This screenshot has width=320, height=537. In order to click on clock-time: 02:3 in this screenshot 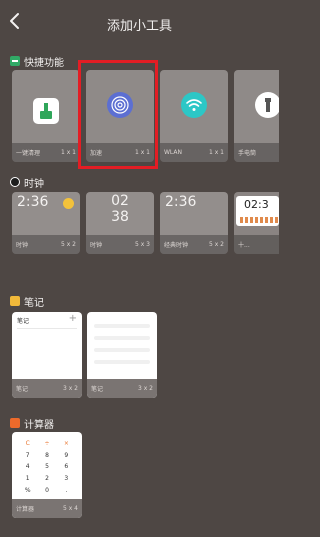, I will do `click(256, 204)`.